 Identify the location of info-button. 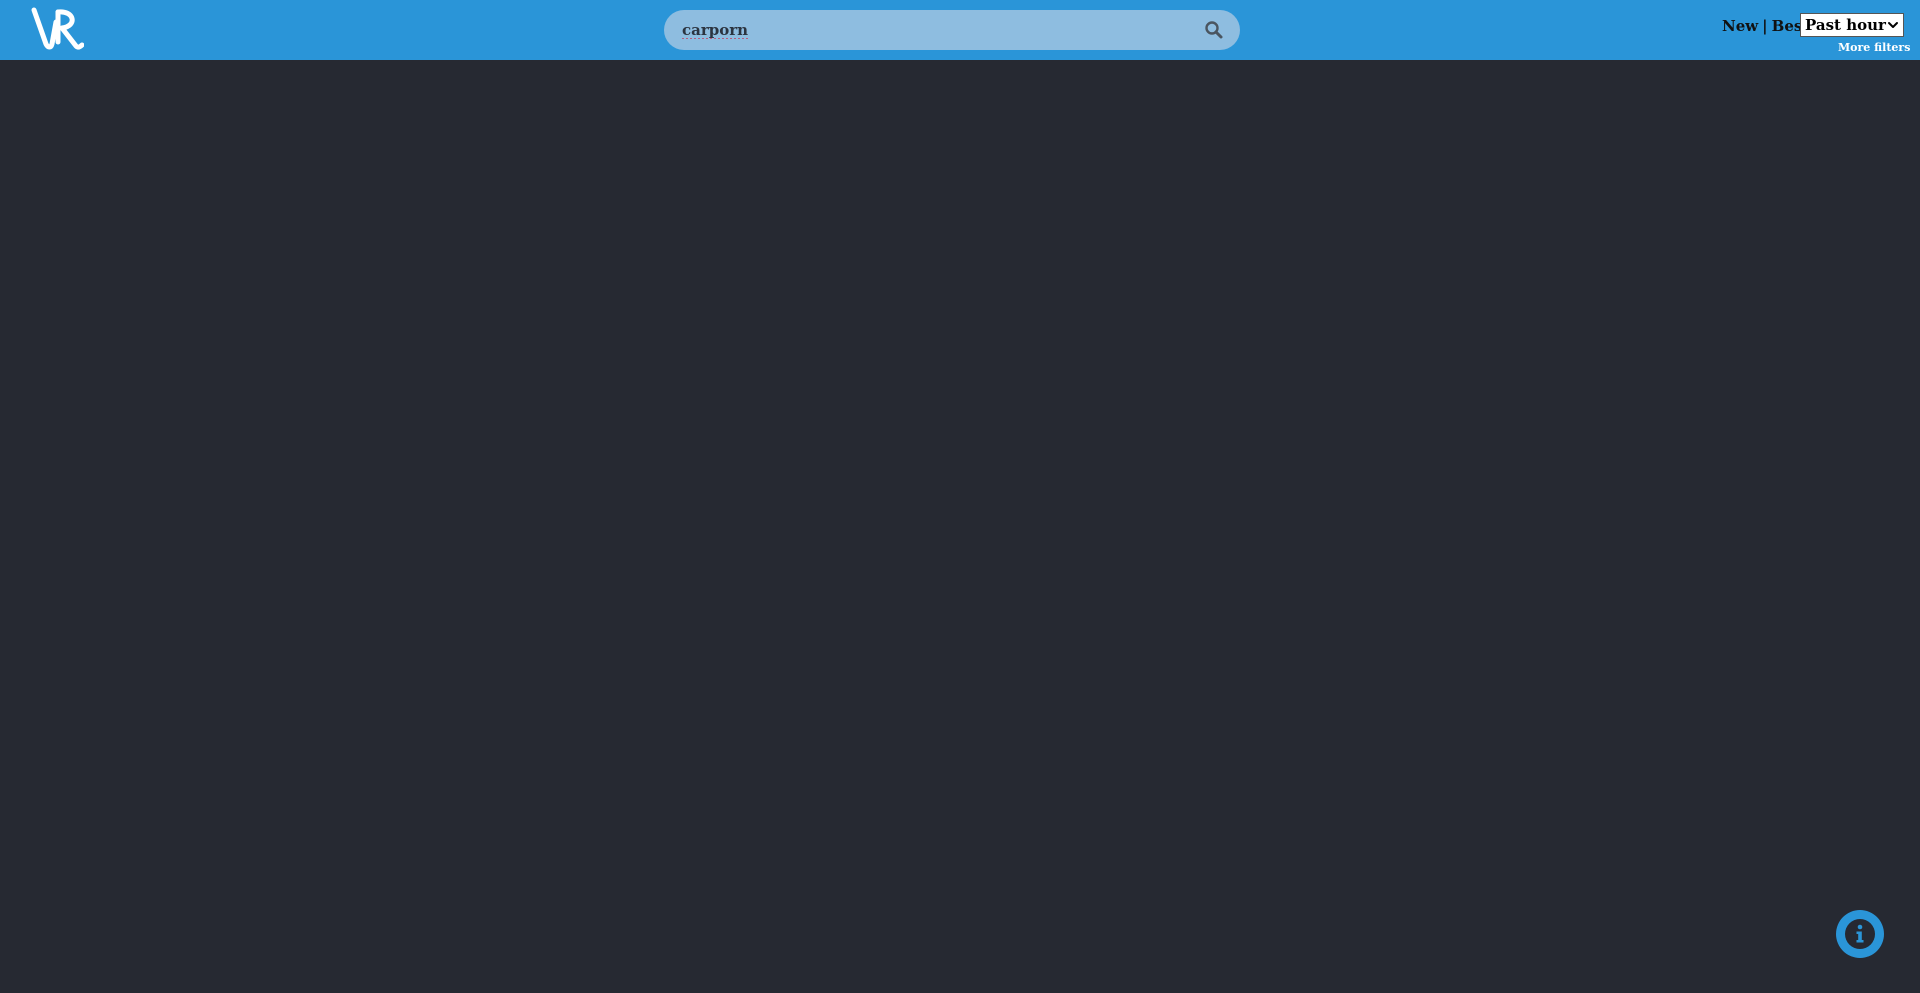
(1860, 934).